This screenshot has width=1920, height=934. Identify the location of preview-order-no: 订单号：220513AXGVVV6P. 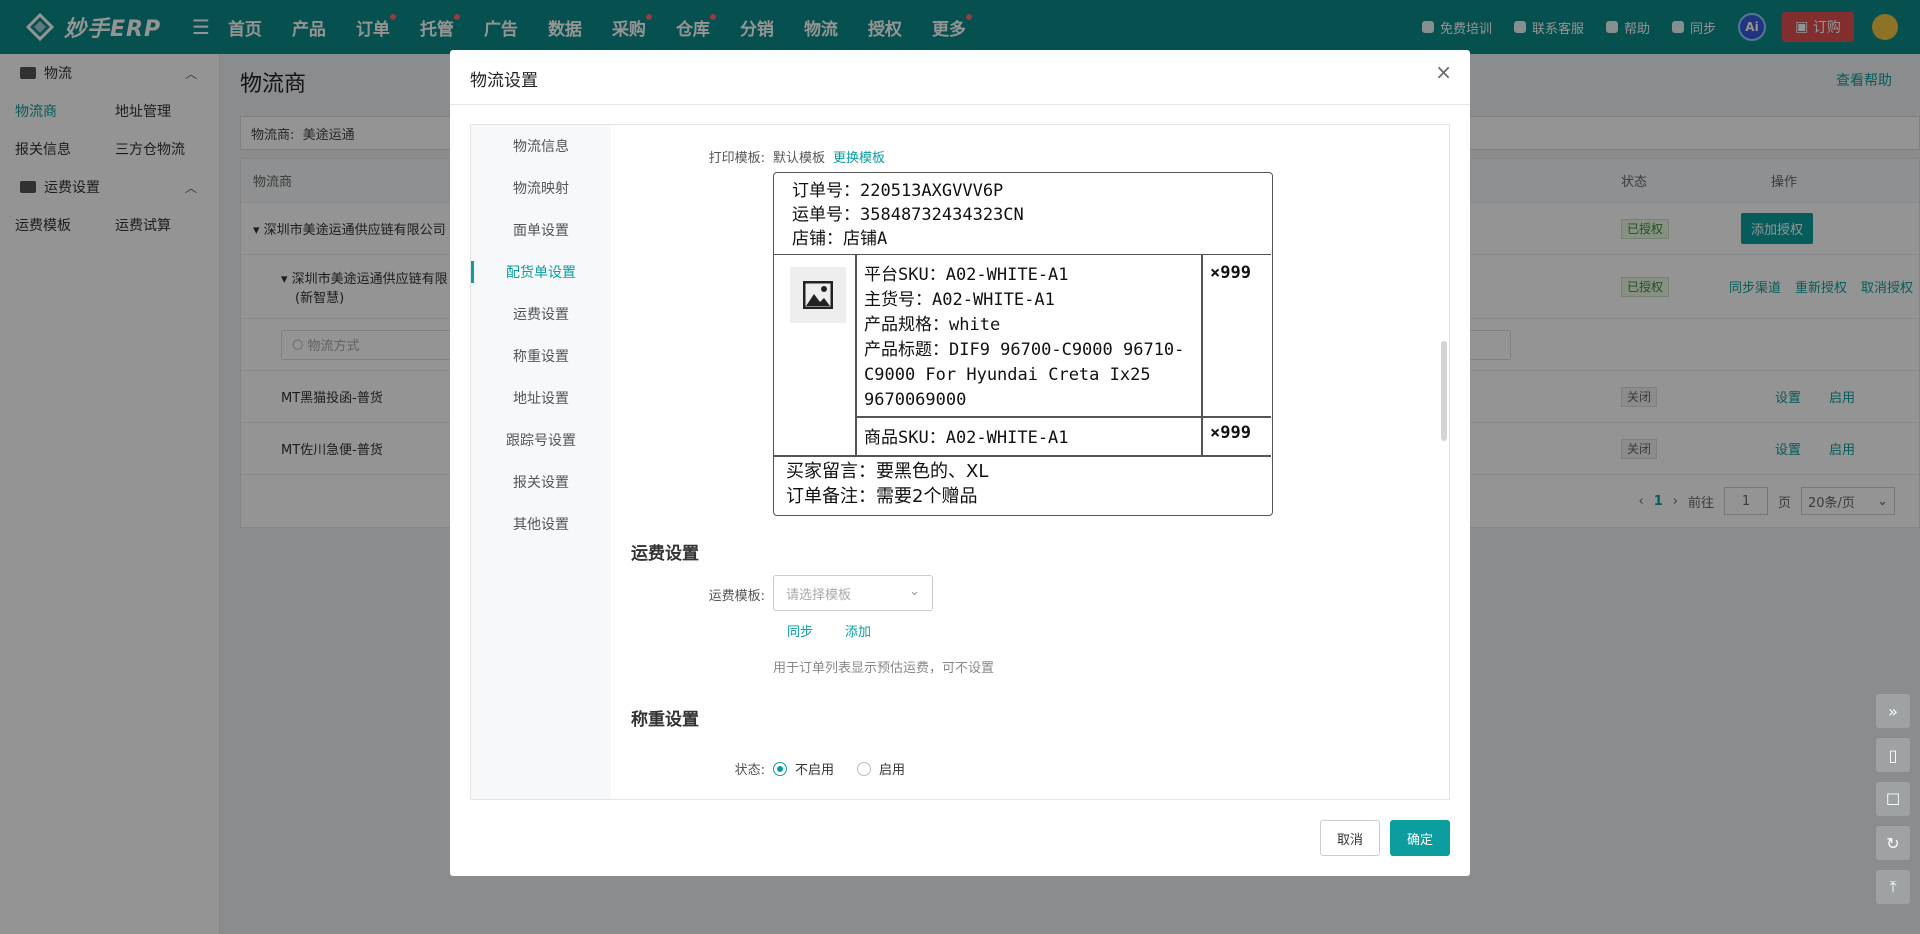
(898, 191).